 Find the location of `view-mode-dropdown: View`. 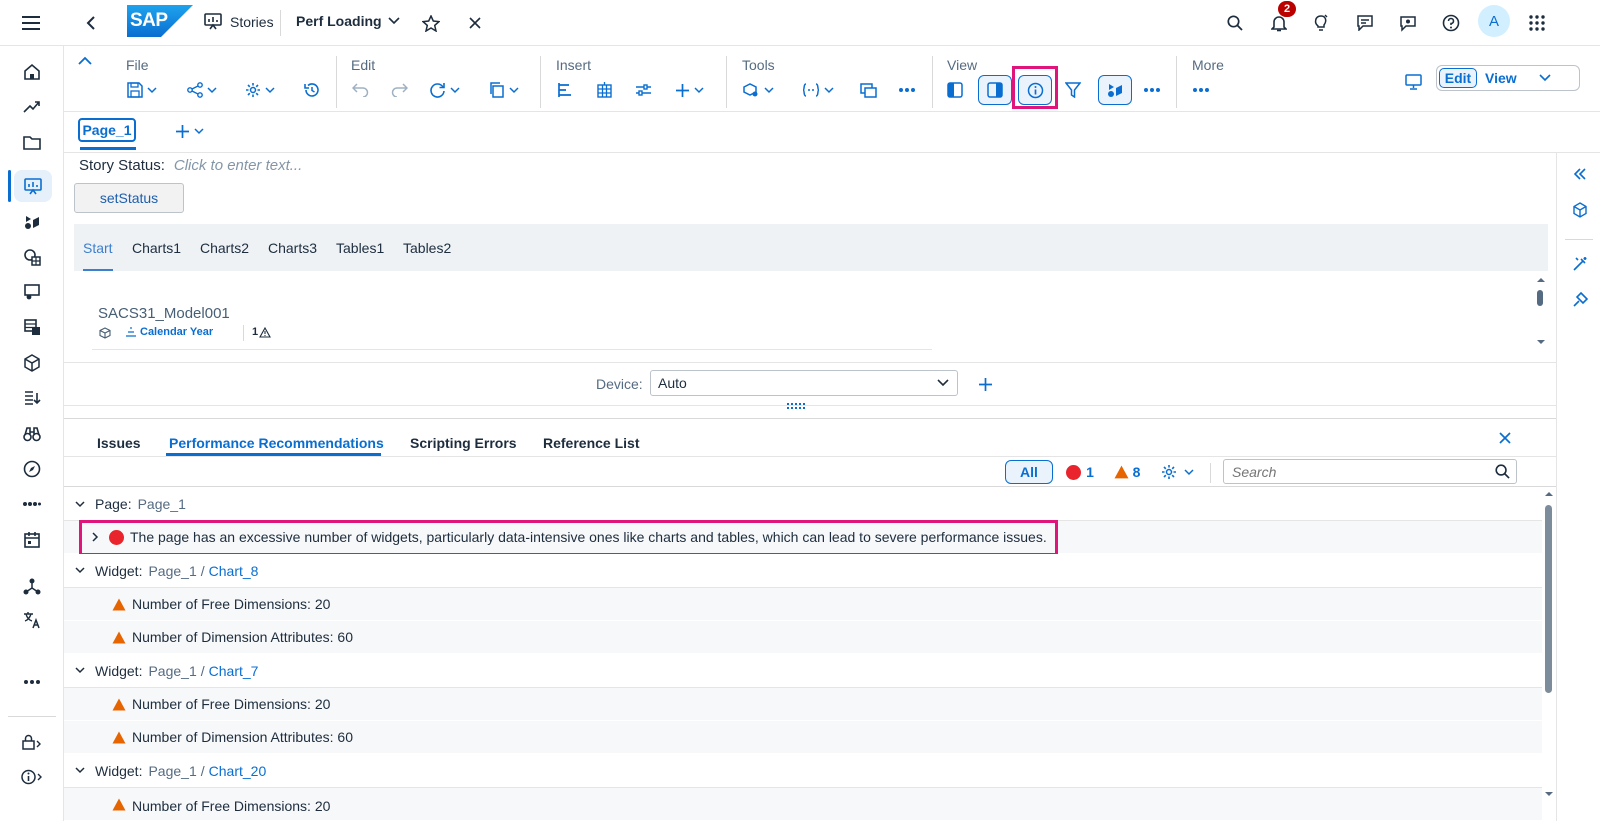

view-mode-dropdown: View is located at coordinates (1531, 78).